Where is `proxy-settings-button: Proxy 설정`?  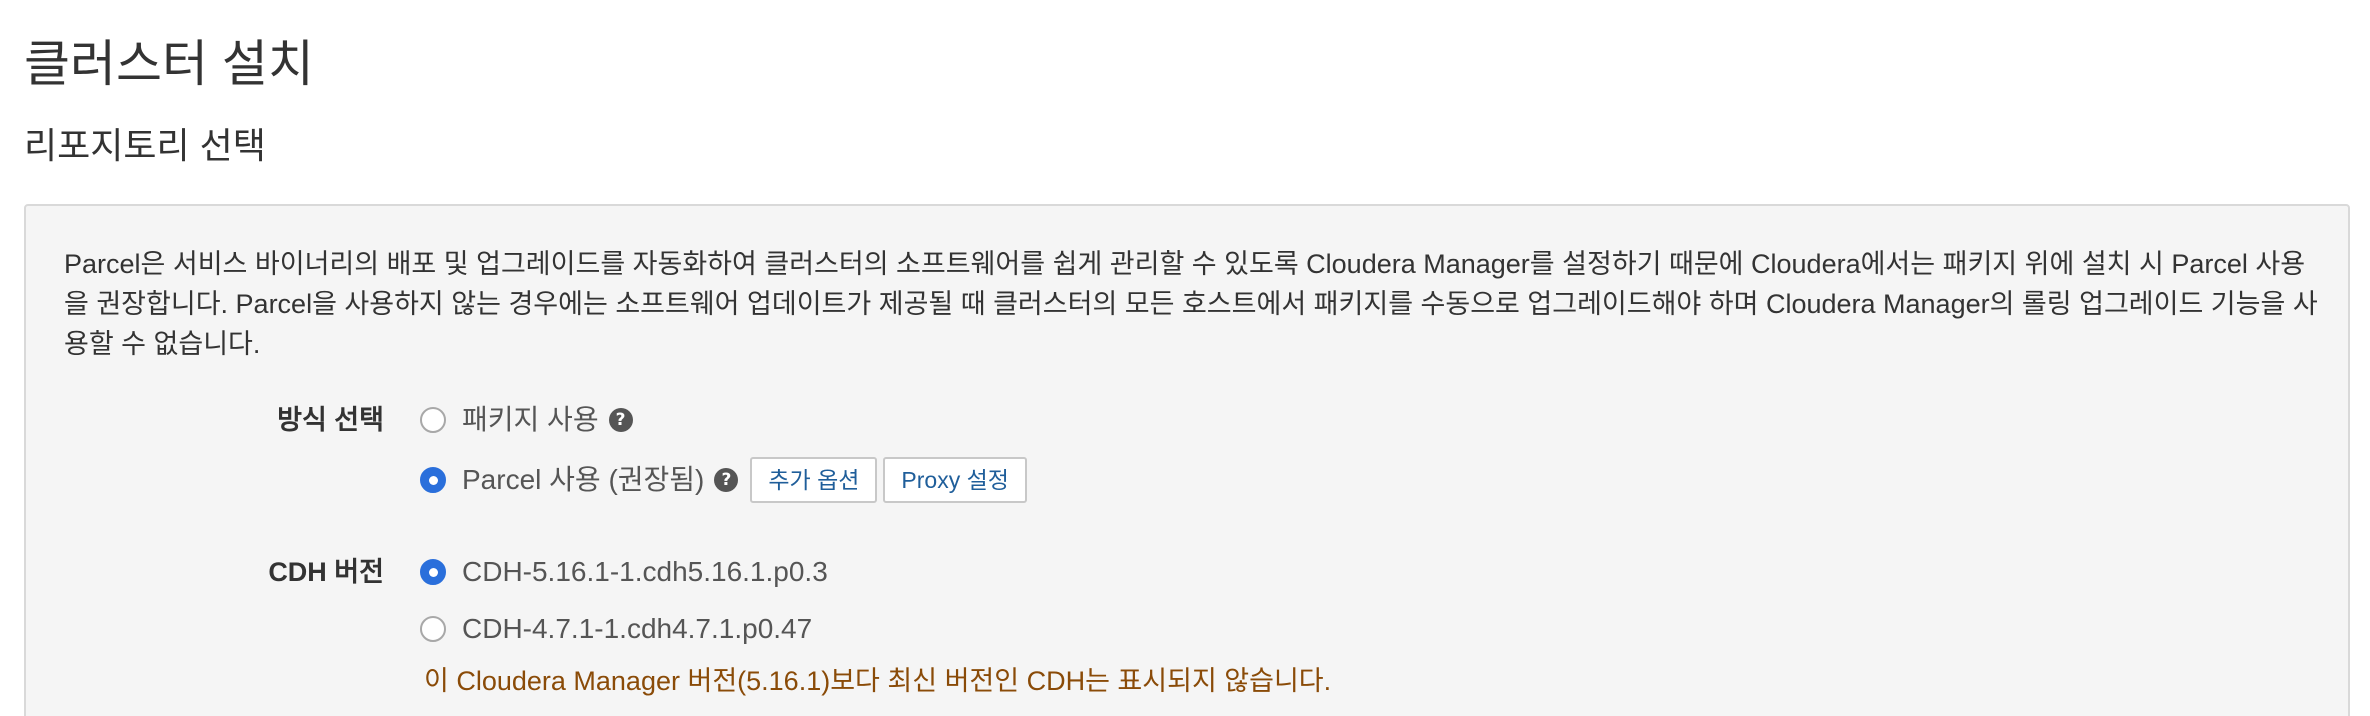
proxy-settings-button: Proxy 설정 is located at coordinates (955, 480).